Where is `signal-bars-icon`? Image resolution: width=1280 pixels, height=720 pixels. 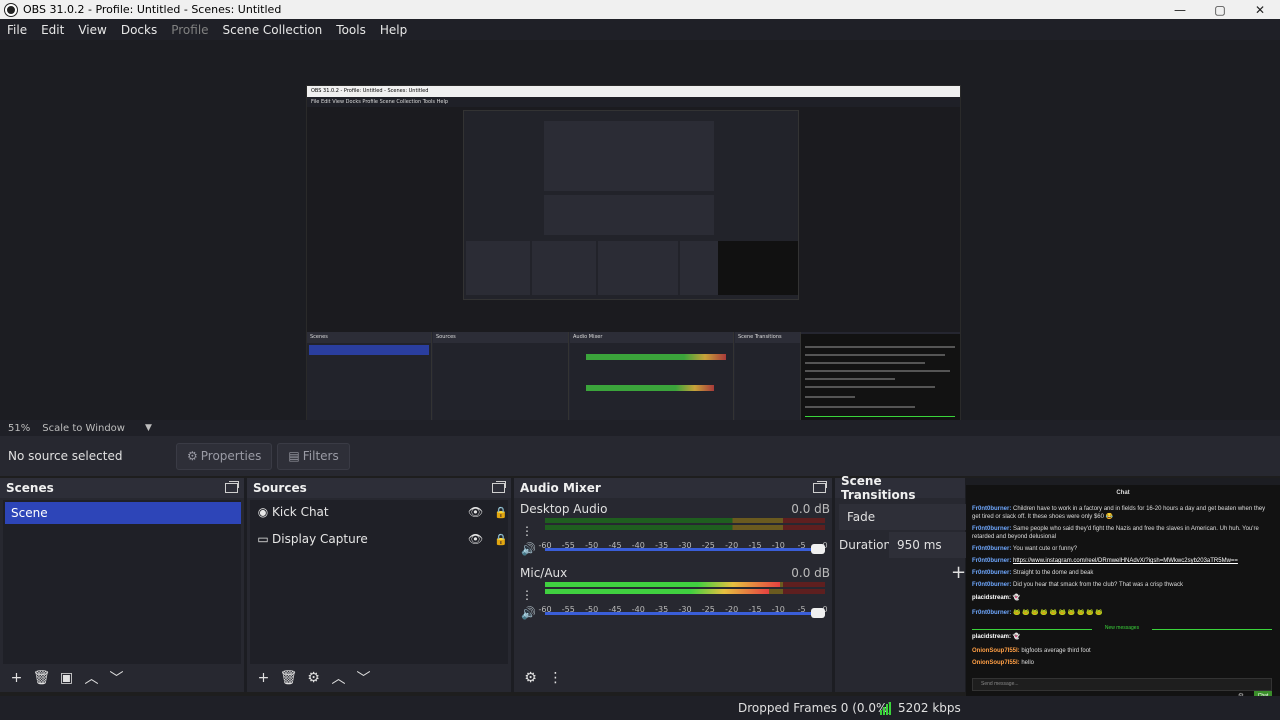
signal-bars-icon is located at coordinates (886, 708).